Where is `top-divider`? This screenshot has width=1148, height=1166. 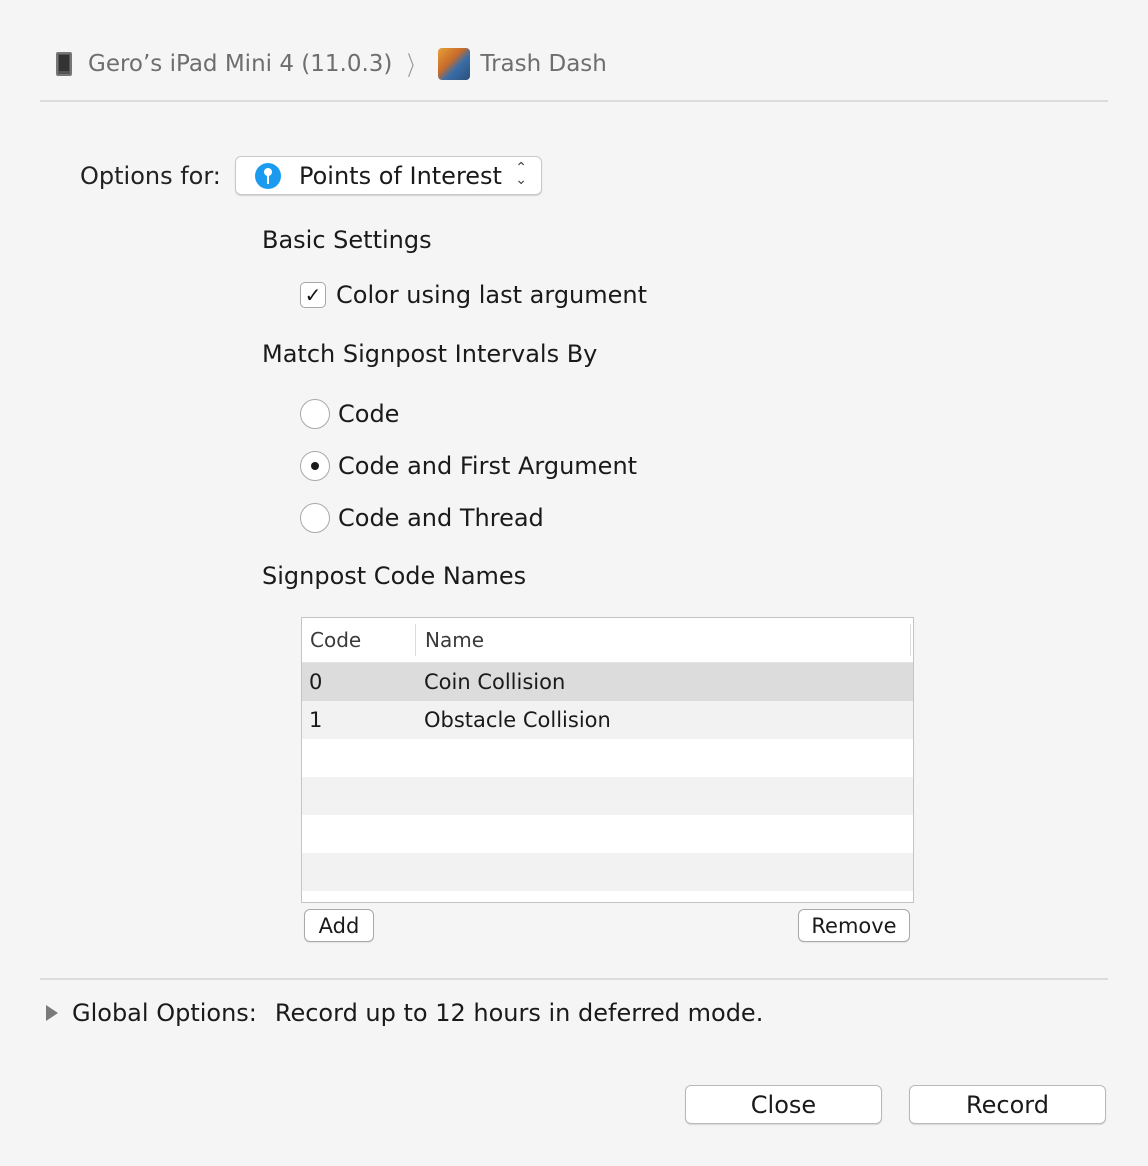
top-divider is located at coordinates (574, 101).